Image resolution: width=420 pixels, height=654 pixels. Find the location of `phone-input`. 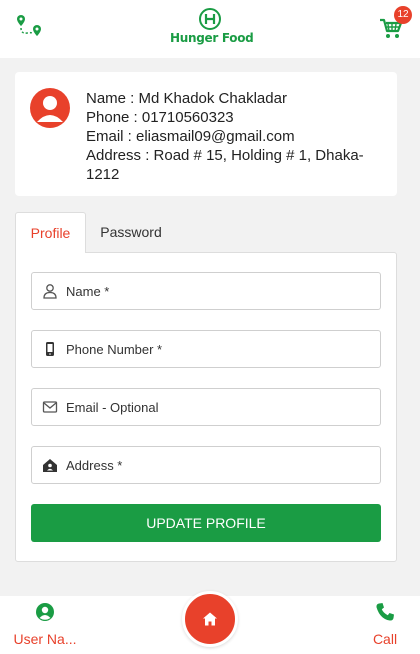

phone-input is located at coordinates (216, 349).